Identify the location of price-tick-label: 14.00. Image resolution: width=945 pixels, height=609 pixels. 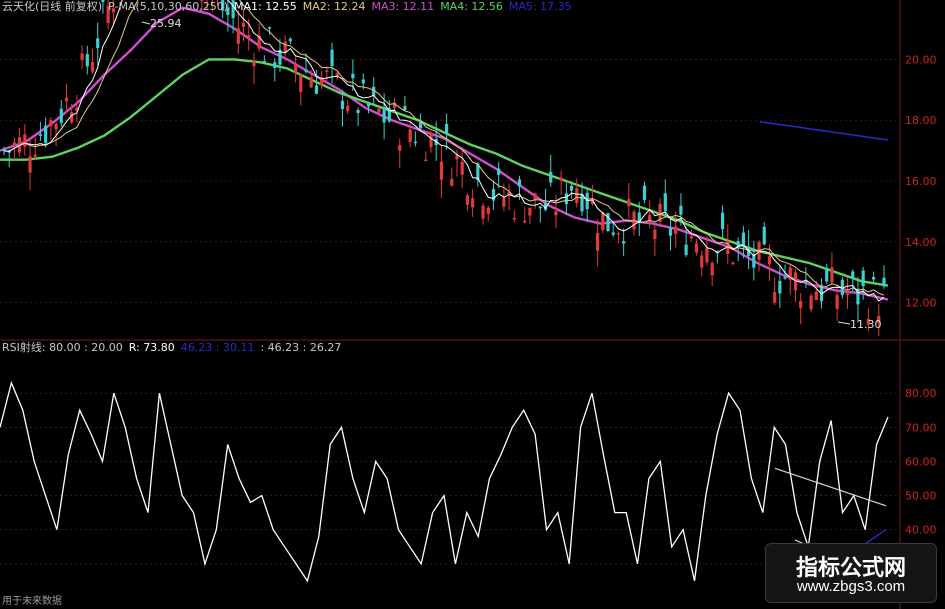
(921, 242).